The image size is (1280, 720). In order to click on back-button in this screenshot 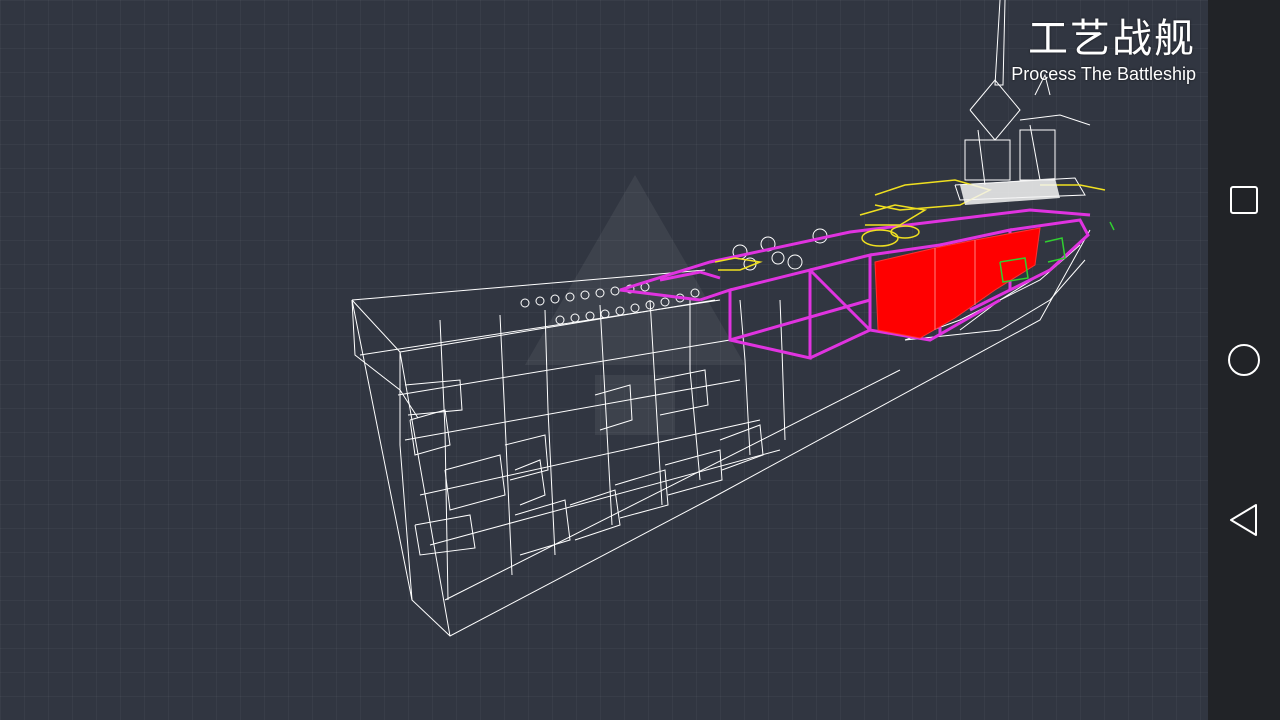, I will do `click(1244, 520)`.